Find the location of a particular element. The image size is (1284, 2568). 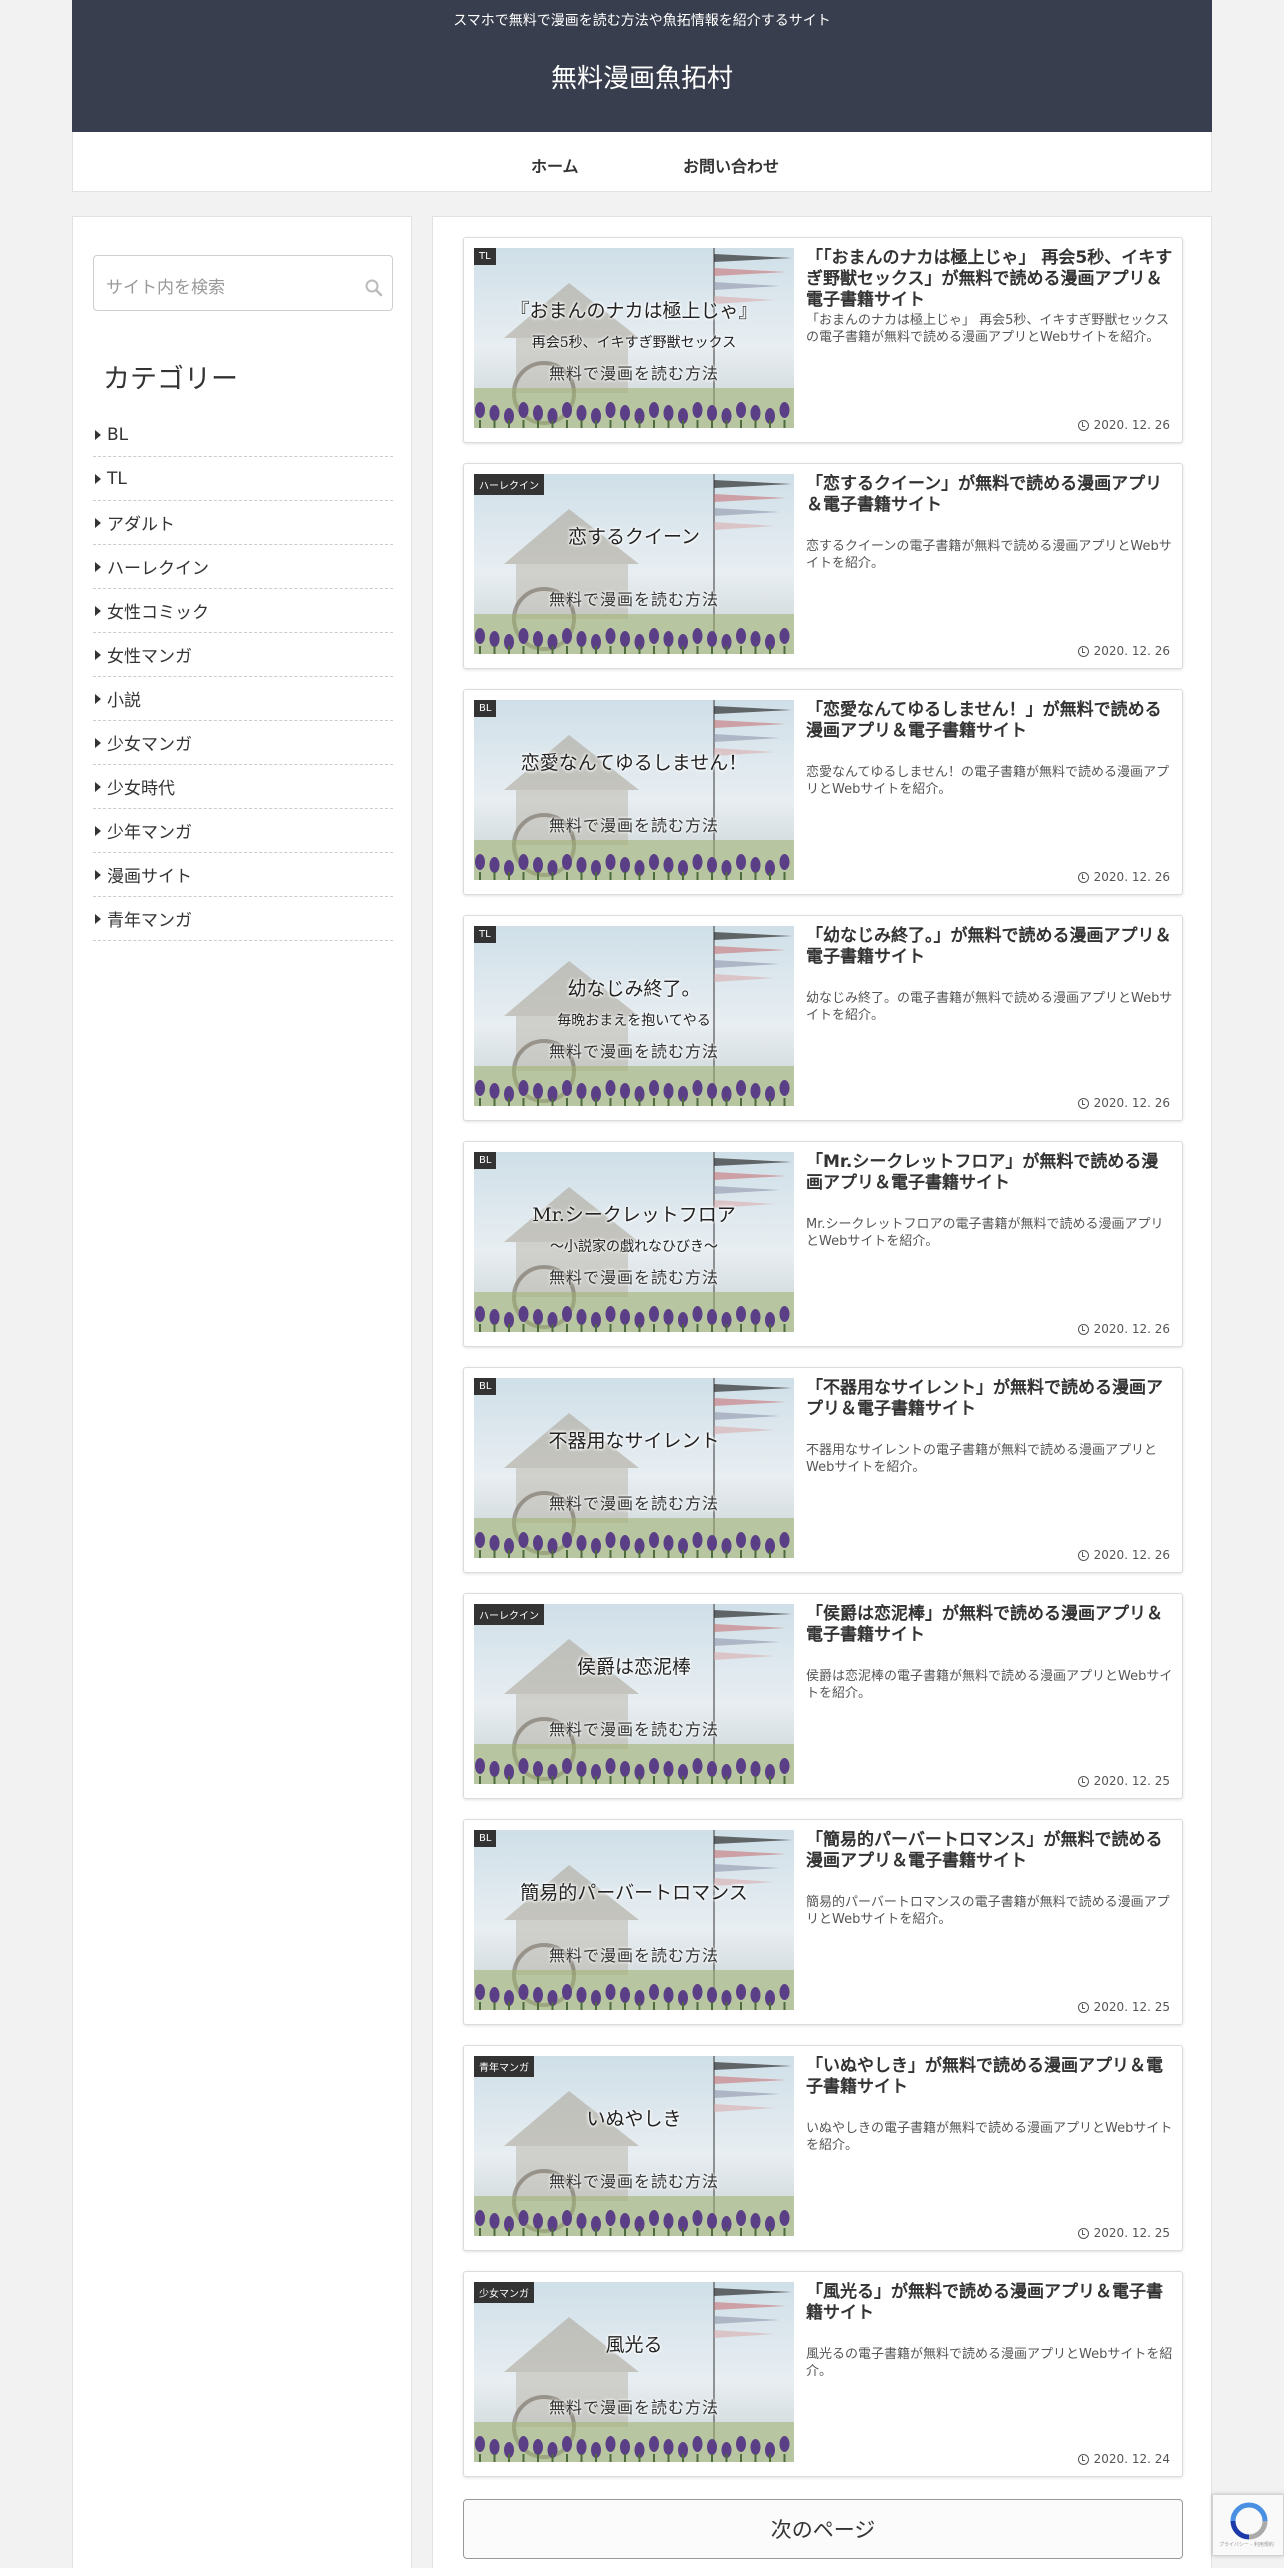

category-badge: TL is located at coordinates (485, 934).